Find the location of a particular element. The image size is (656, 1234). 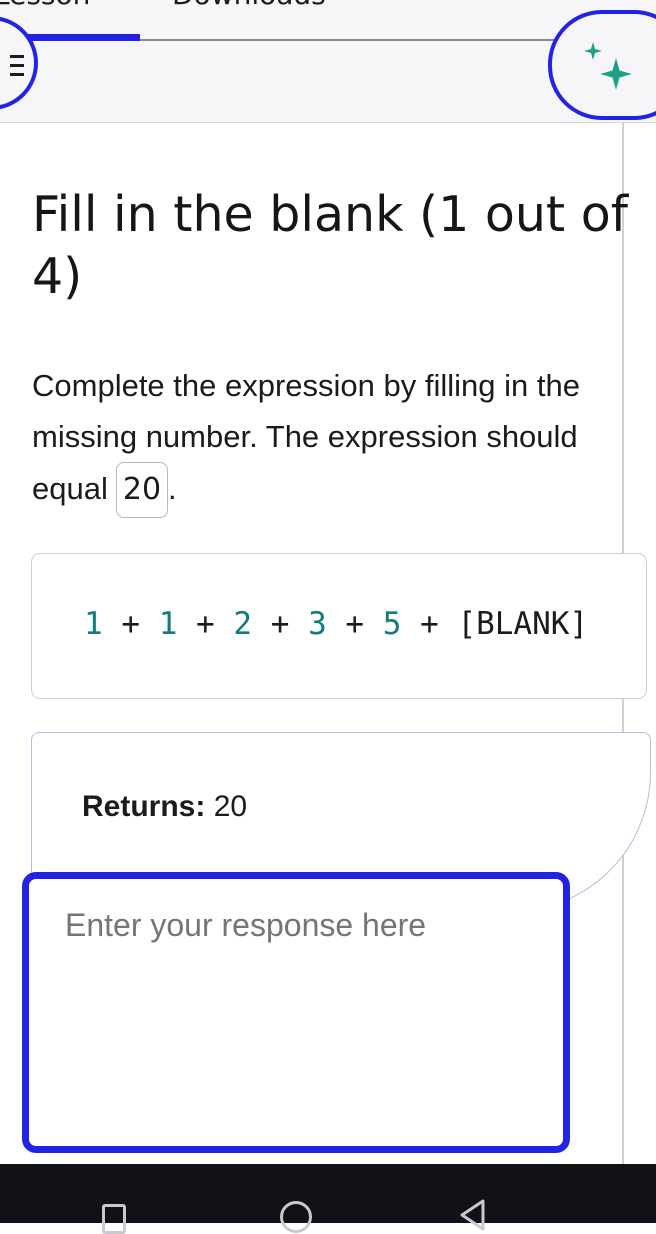

tab-downloads: Downloads is located at coordinates (249, 5).